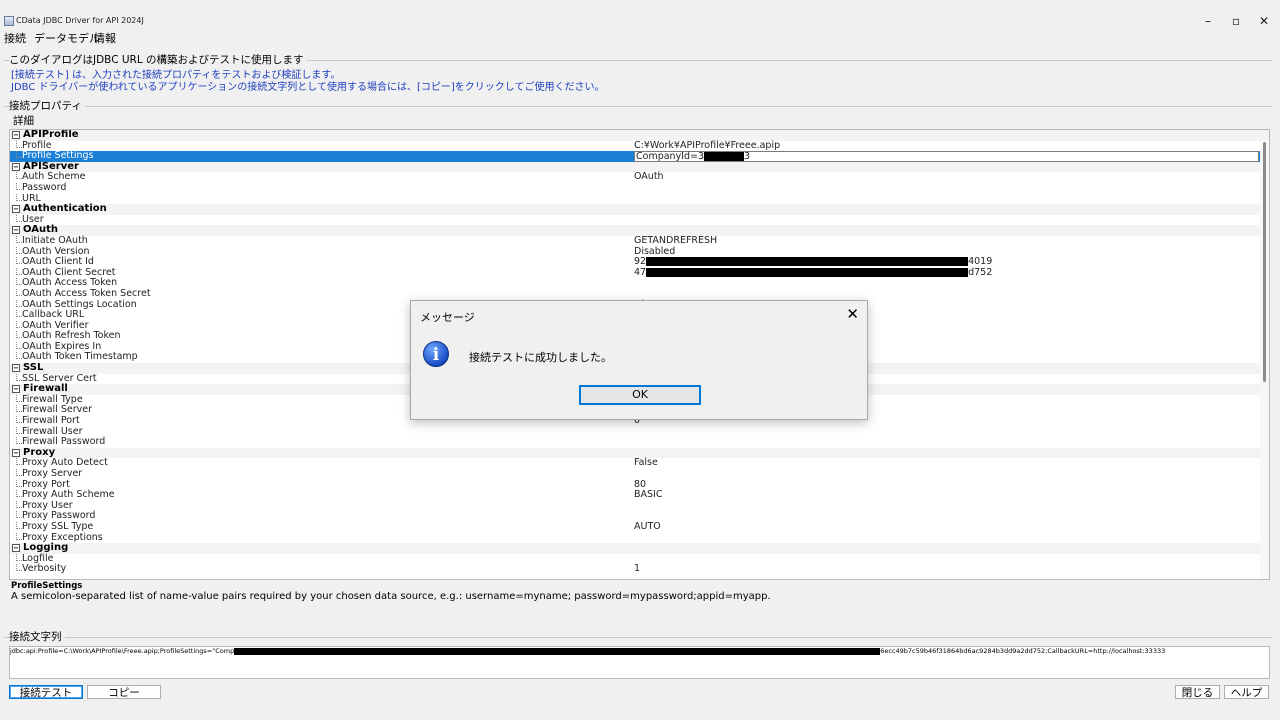  What do you see at coordinates (58, 526) in the screenshot?
I see `property-name: Proxy SSL Type` at bounding box center [58, 526].